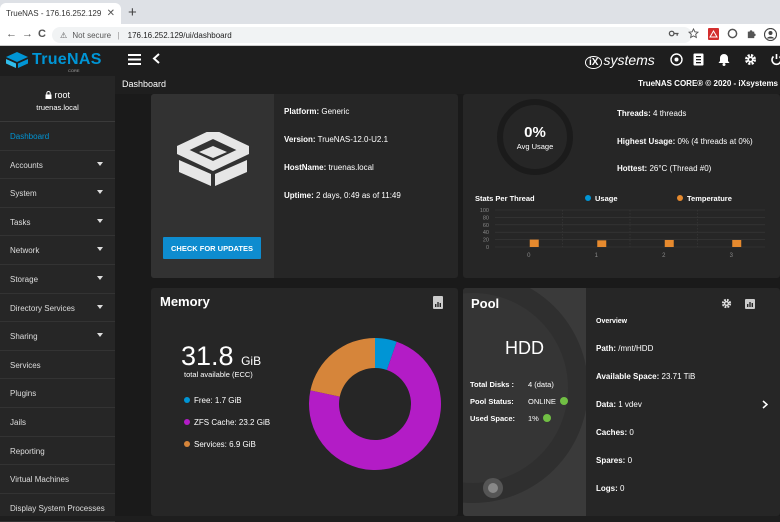  What do you see at coordinates (751, 35) in the screenshot?
I see `puzzle-icon` at bounding box center [751, 35].